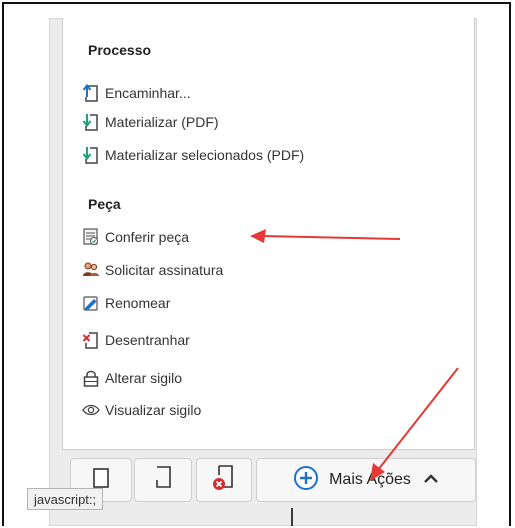 The height and width of the screenshot is (528, 515). I want to click on eye-icon, so click(91, 410).